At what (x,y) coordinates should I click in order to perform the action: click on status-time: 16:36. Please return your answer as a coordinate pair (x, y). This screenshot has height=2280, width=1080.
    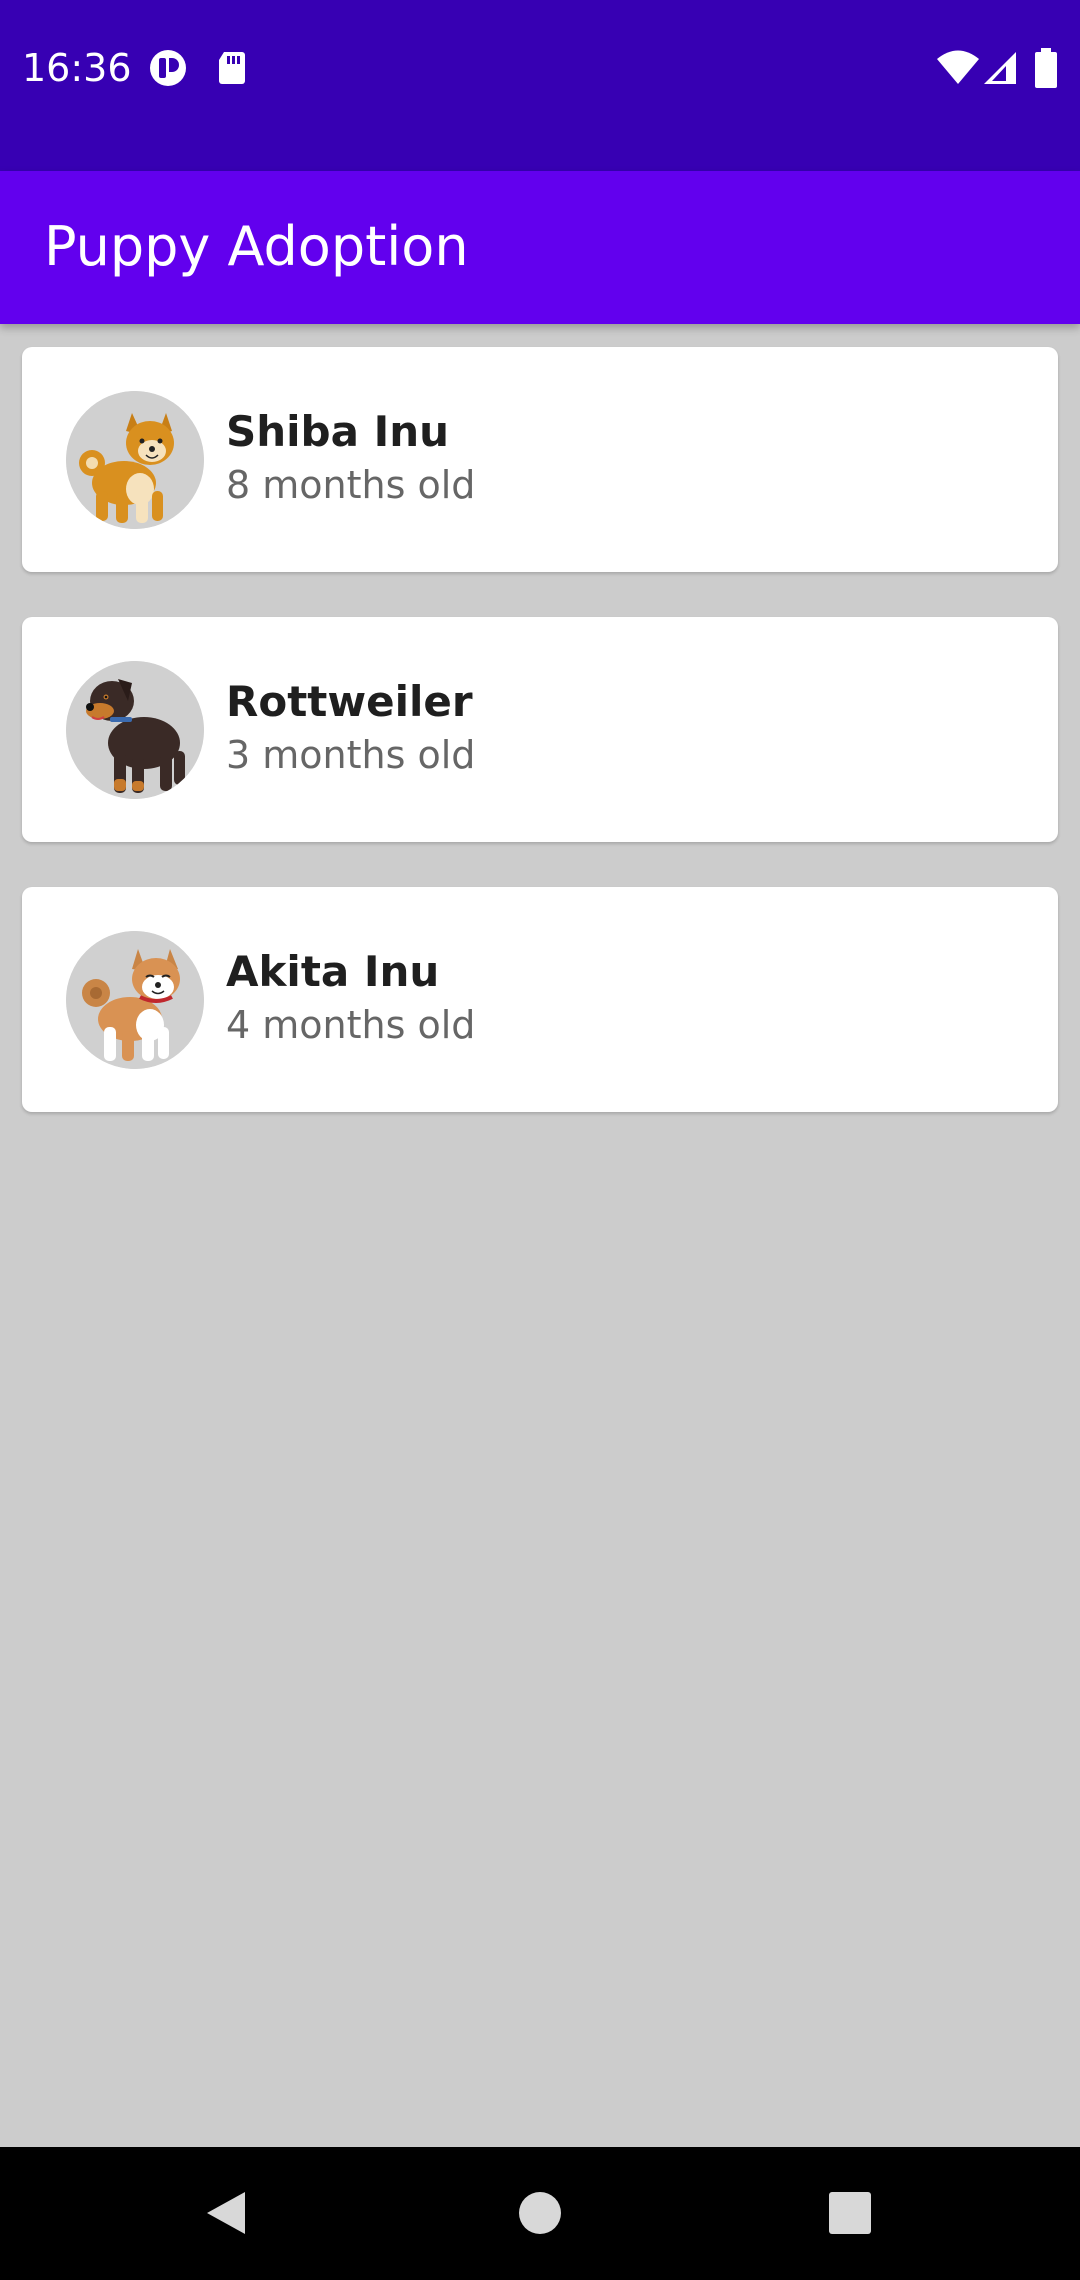
    Looking at the image, I should click on (77, 68).